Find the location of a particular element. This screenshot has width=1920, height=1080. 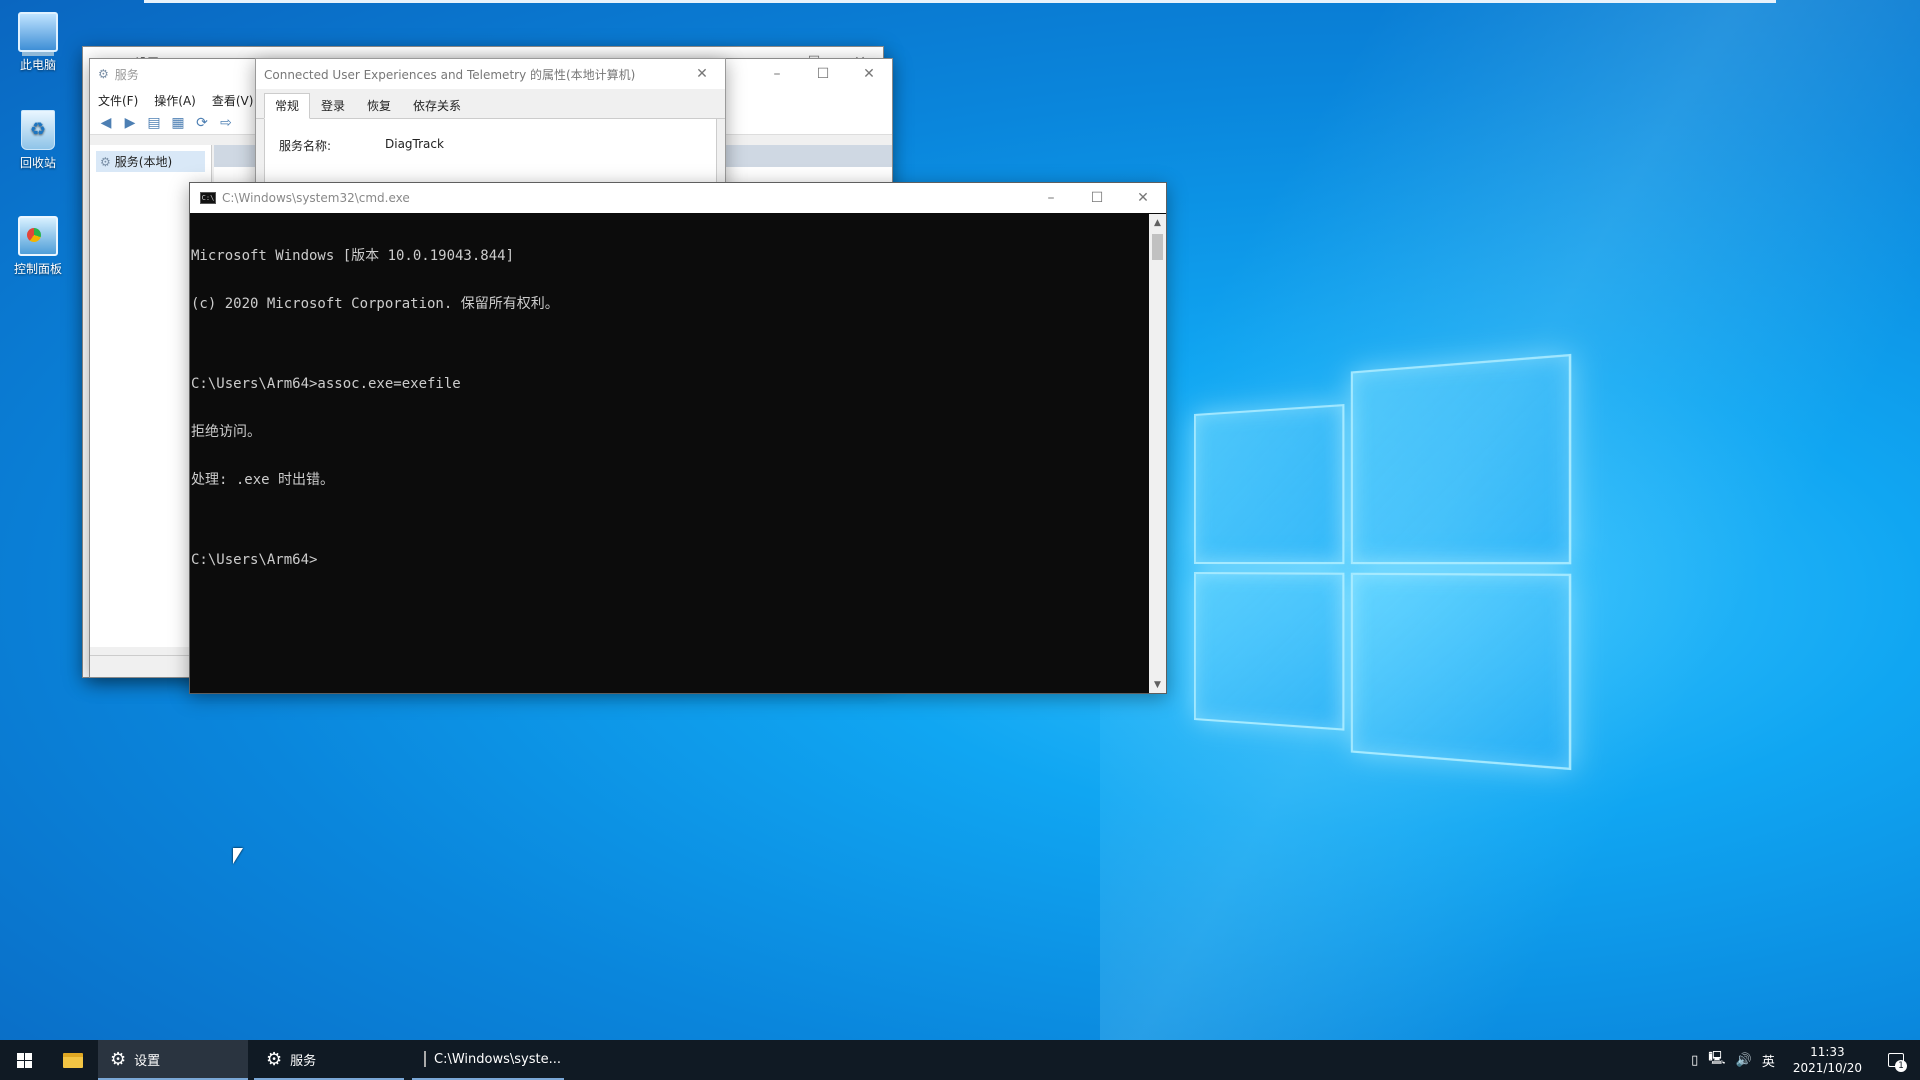

clock: 11:33 2021/10/20 is located at coordinates (1827, 1060).